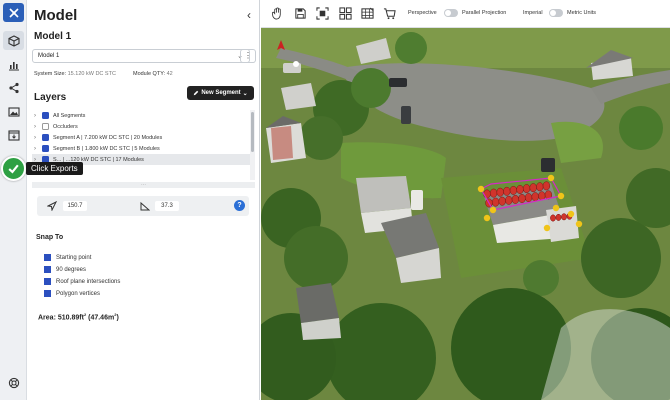  What do you see at coordinates (50, 237) in the screenshot?
I see `snap-to-heading: Snap To` at bounding box center [50, 237].